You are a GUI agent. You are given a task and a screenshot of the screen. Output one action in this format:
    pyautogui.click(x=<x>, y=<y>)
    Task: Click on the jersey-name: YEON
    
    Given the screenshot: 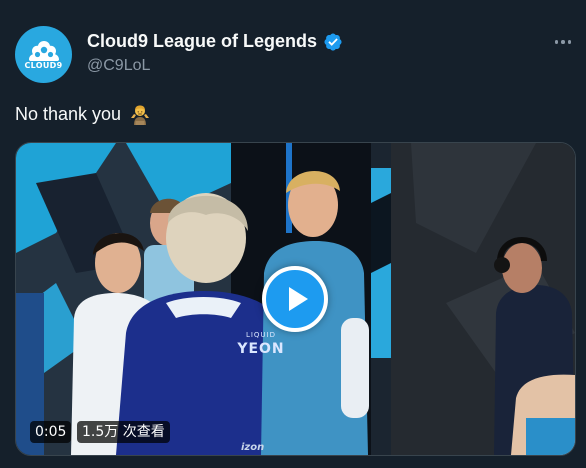 What is the action you would take?
    pyautogui.click(x=261, y=349)
    